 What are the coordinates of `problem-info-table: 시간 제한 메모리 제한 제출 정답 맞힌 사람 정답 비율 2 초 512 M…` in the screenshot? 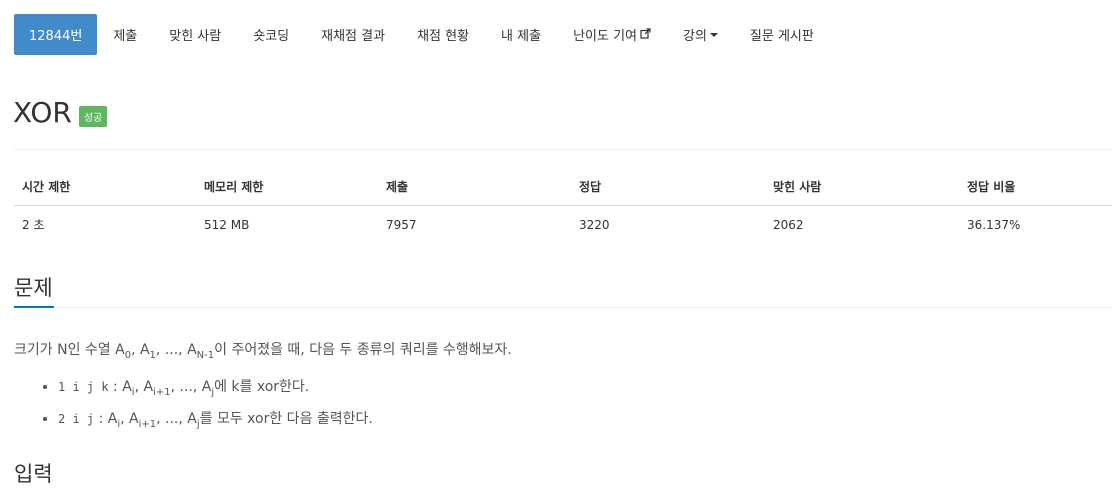 It's located at (563, 206).